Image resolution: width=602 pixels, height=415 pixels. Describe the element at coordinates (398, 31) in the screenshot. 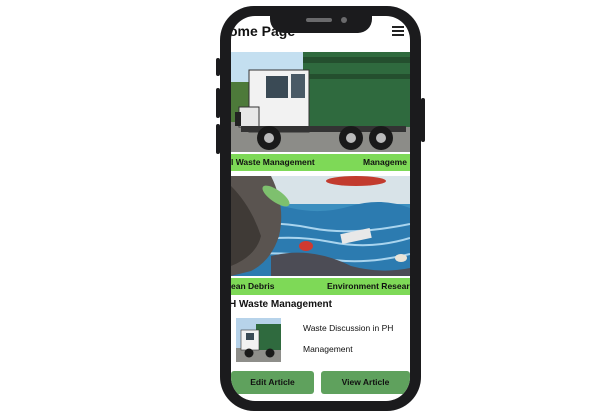

I see `hamburger-menu-icon` at that location.